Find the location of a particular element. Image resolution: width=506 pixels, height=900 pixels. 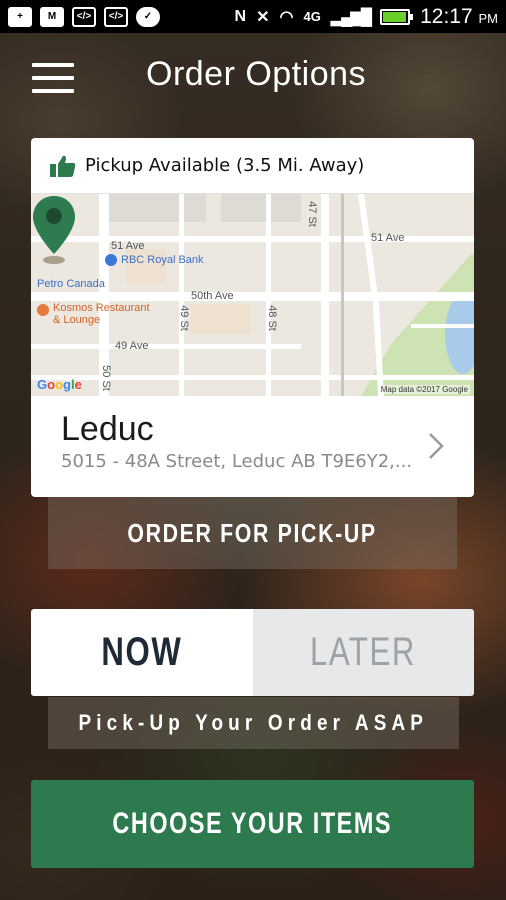

app-header: Order Options is located at coordinates (253, 78).